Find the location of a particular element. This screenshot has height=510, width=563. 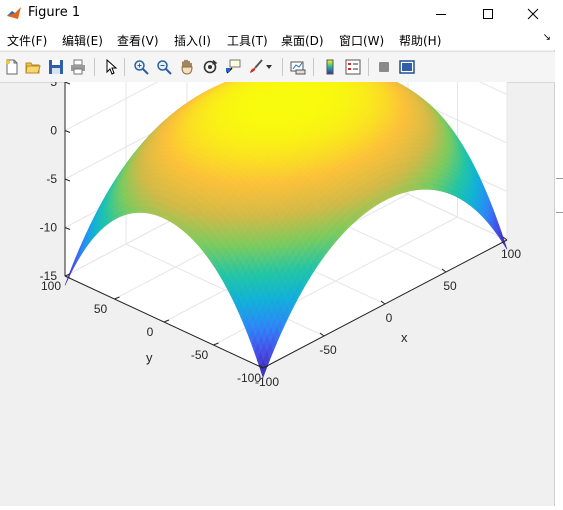

legend-icon is located at coordinates (353, 67).